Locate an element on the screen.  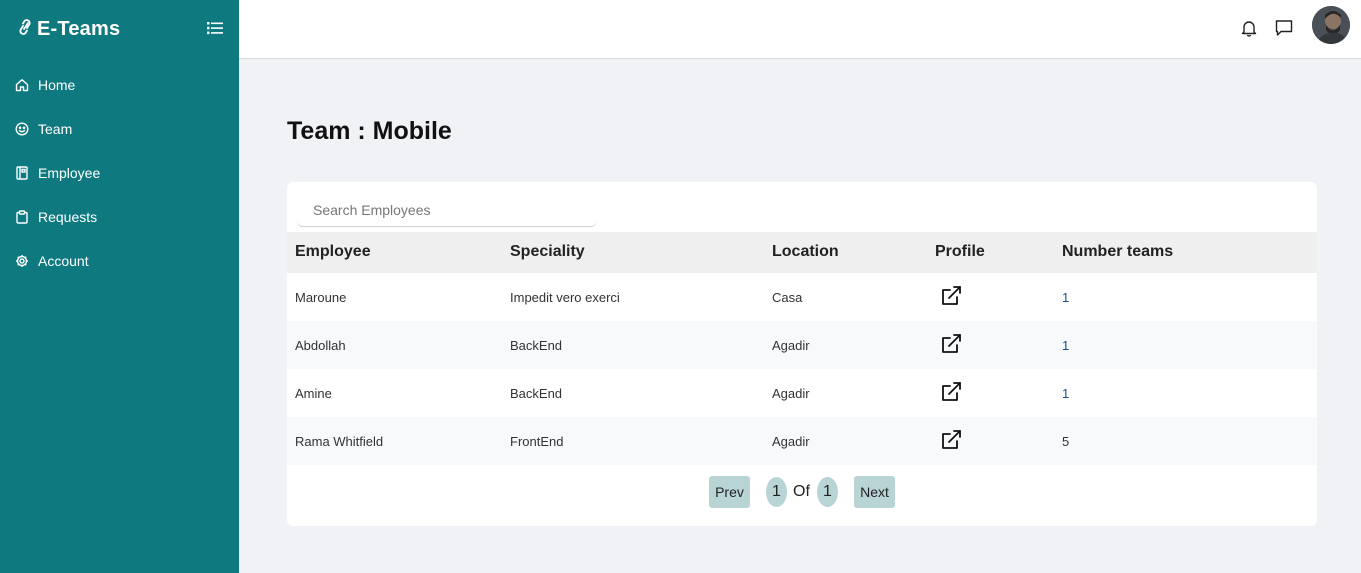
table-row: Rama Whitfield FrontEnd Agadir 5 is located at coordinates (802, 441).